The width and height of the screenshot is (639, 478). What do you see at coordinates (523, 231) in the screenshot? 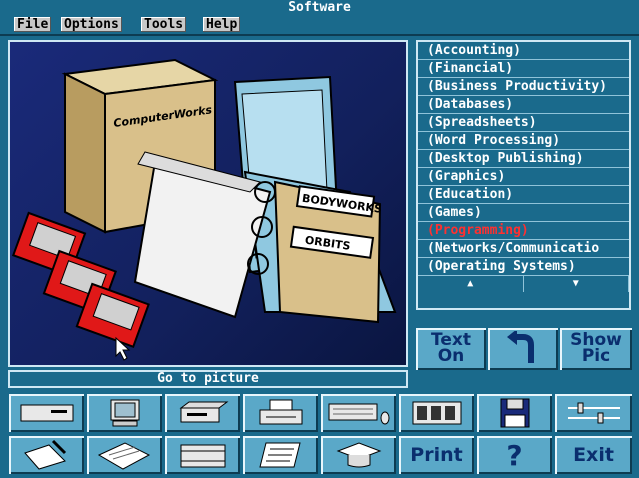
I see `category-item-selected: (Programming)` at bounding box center [523, 231].